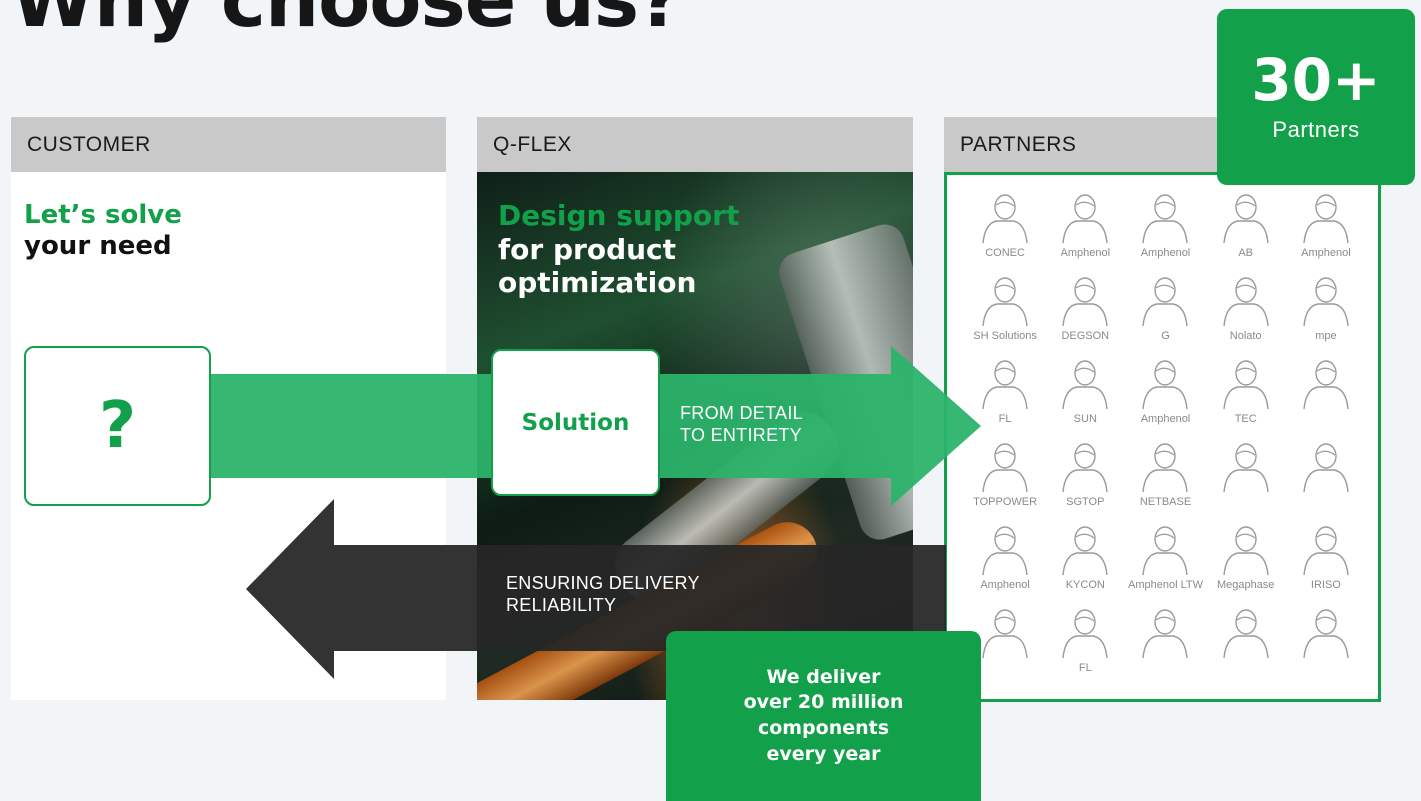  Describe the element at coordinates (823, 702) in the screenshot. I see `delivery-line2: over 20 million` at that location.